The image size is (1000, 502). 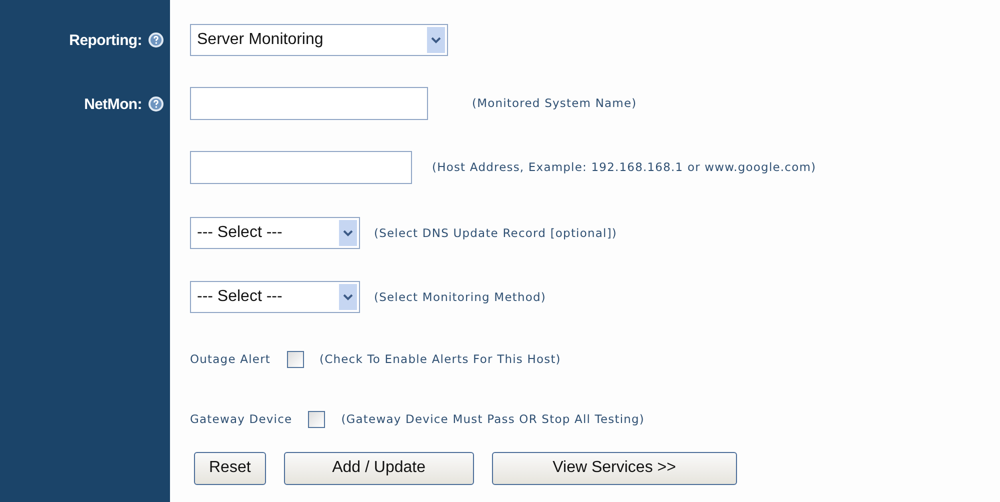 What do you see at coordinates (230, 359) in the screenshot?
I see `checkbox-label: Outage Alert` at bounding box center [230, 359].